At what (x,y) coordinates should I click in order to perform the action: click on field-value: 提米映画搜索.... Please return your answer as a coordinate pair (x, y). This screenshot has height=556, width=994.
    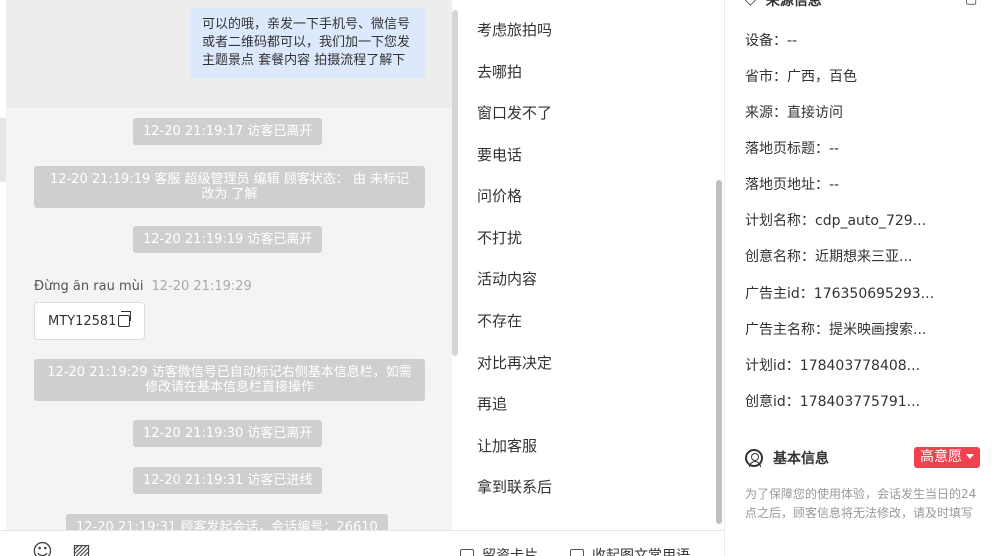
    Looking at the image, I should click on (878, 330).